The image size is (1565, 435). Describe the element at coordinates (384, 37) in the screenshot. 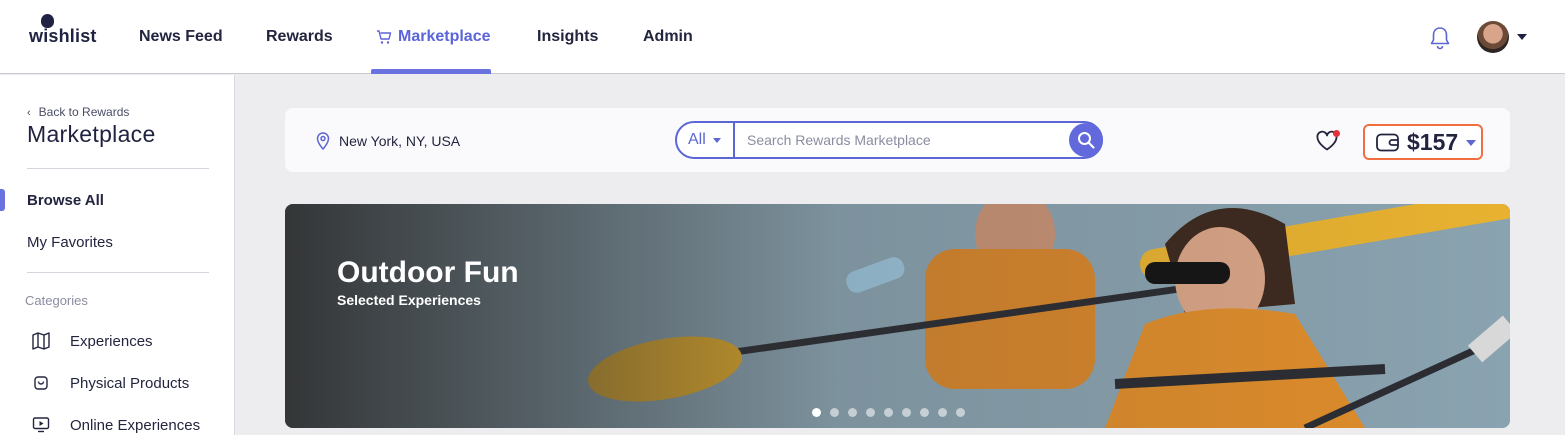

I see `cart-icon` at that location.